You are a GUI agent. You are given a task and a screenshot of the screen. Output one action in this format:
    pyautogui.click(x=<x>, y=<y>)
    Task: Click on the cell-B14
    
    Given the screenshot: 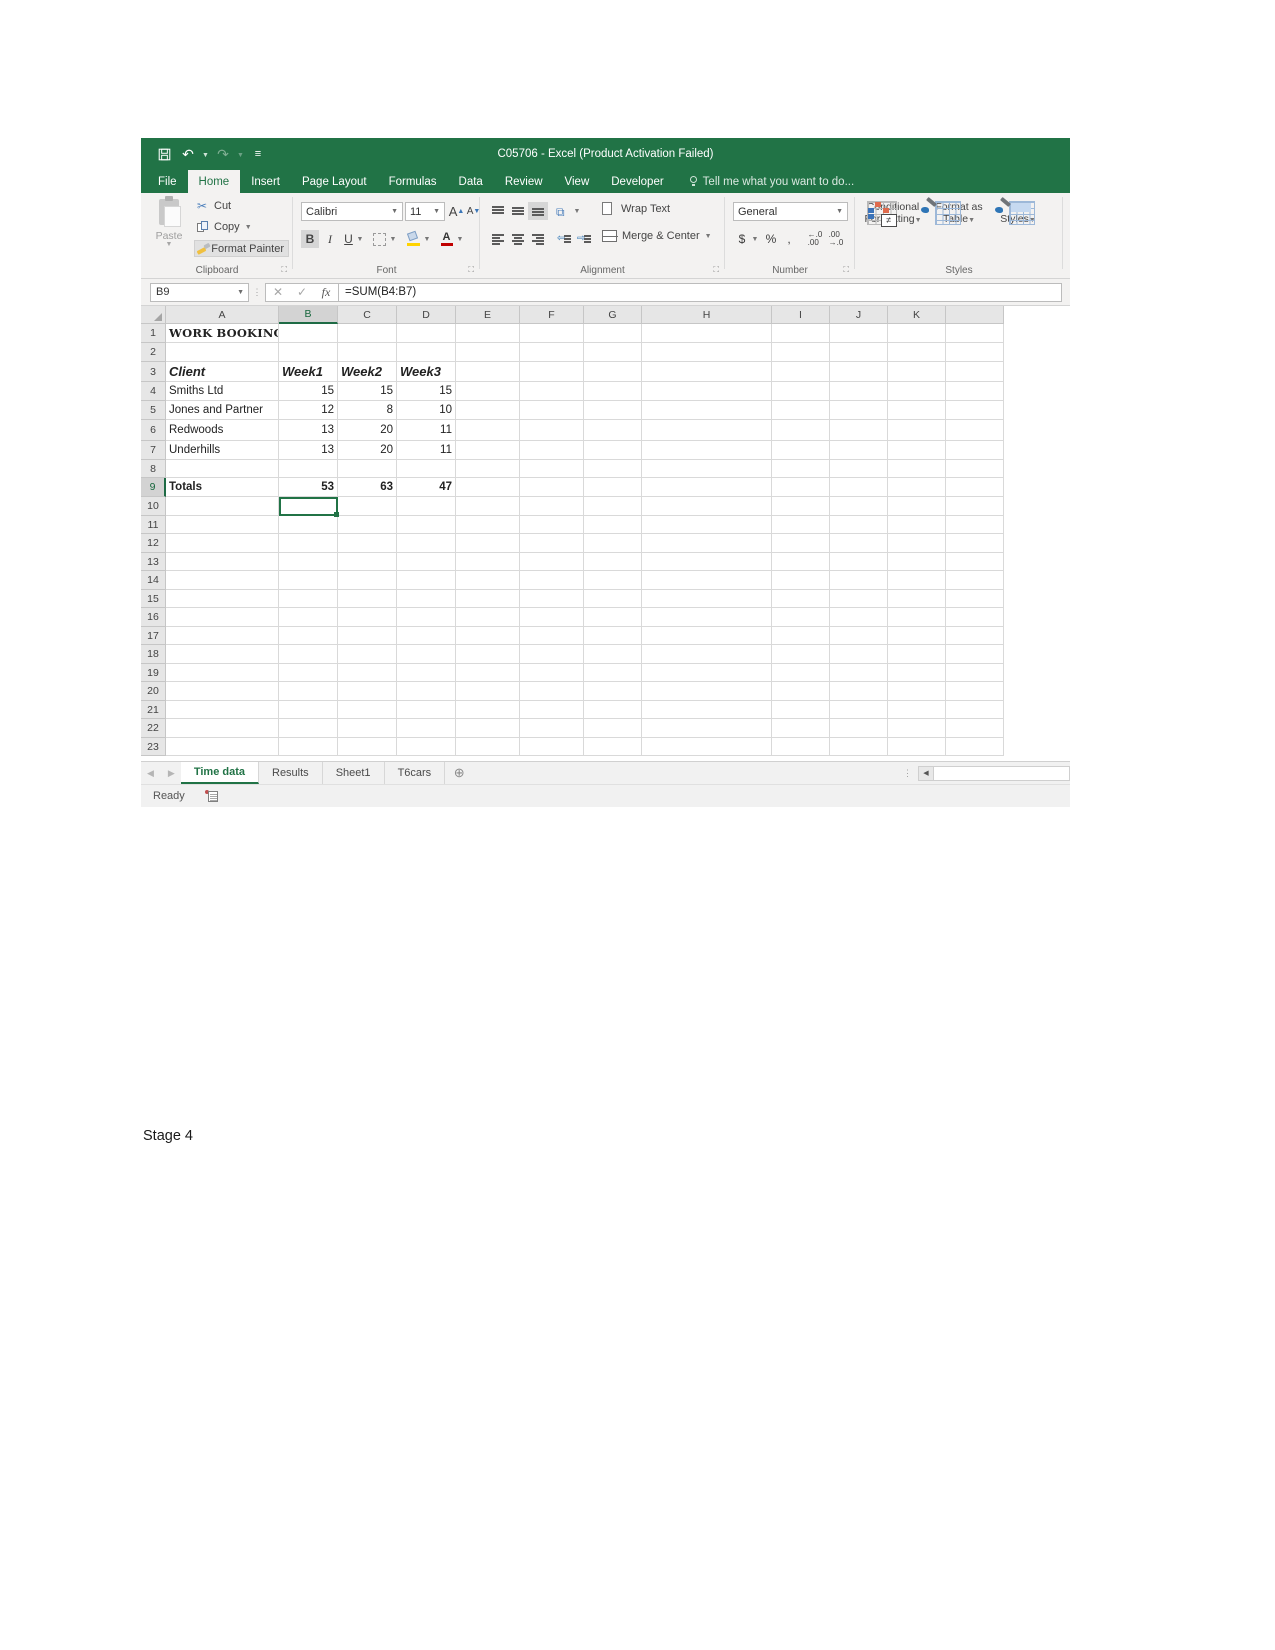 What is the action you would take?
    pyautogui.click(x=308, y=580)
    